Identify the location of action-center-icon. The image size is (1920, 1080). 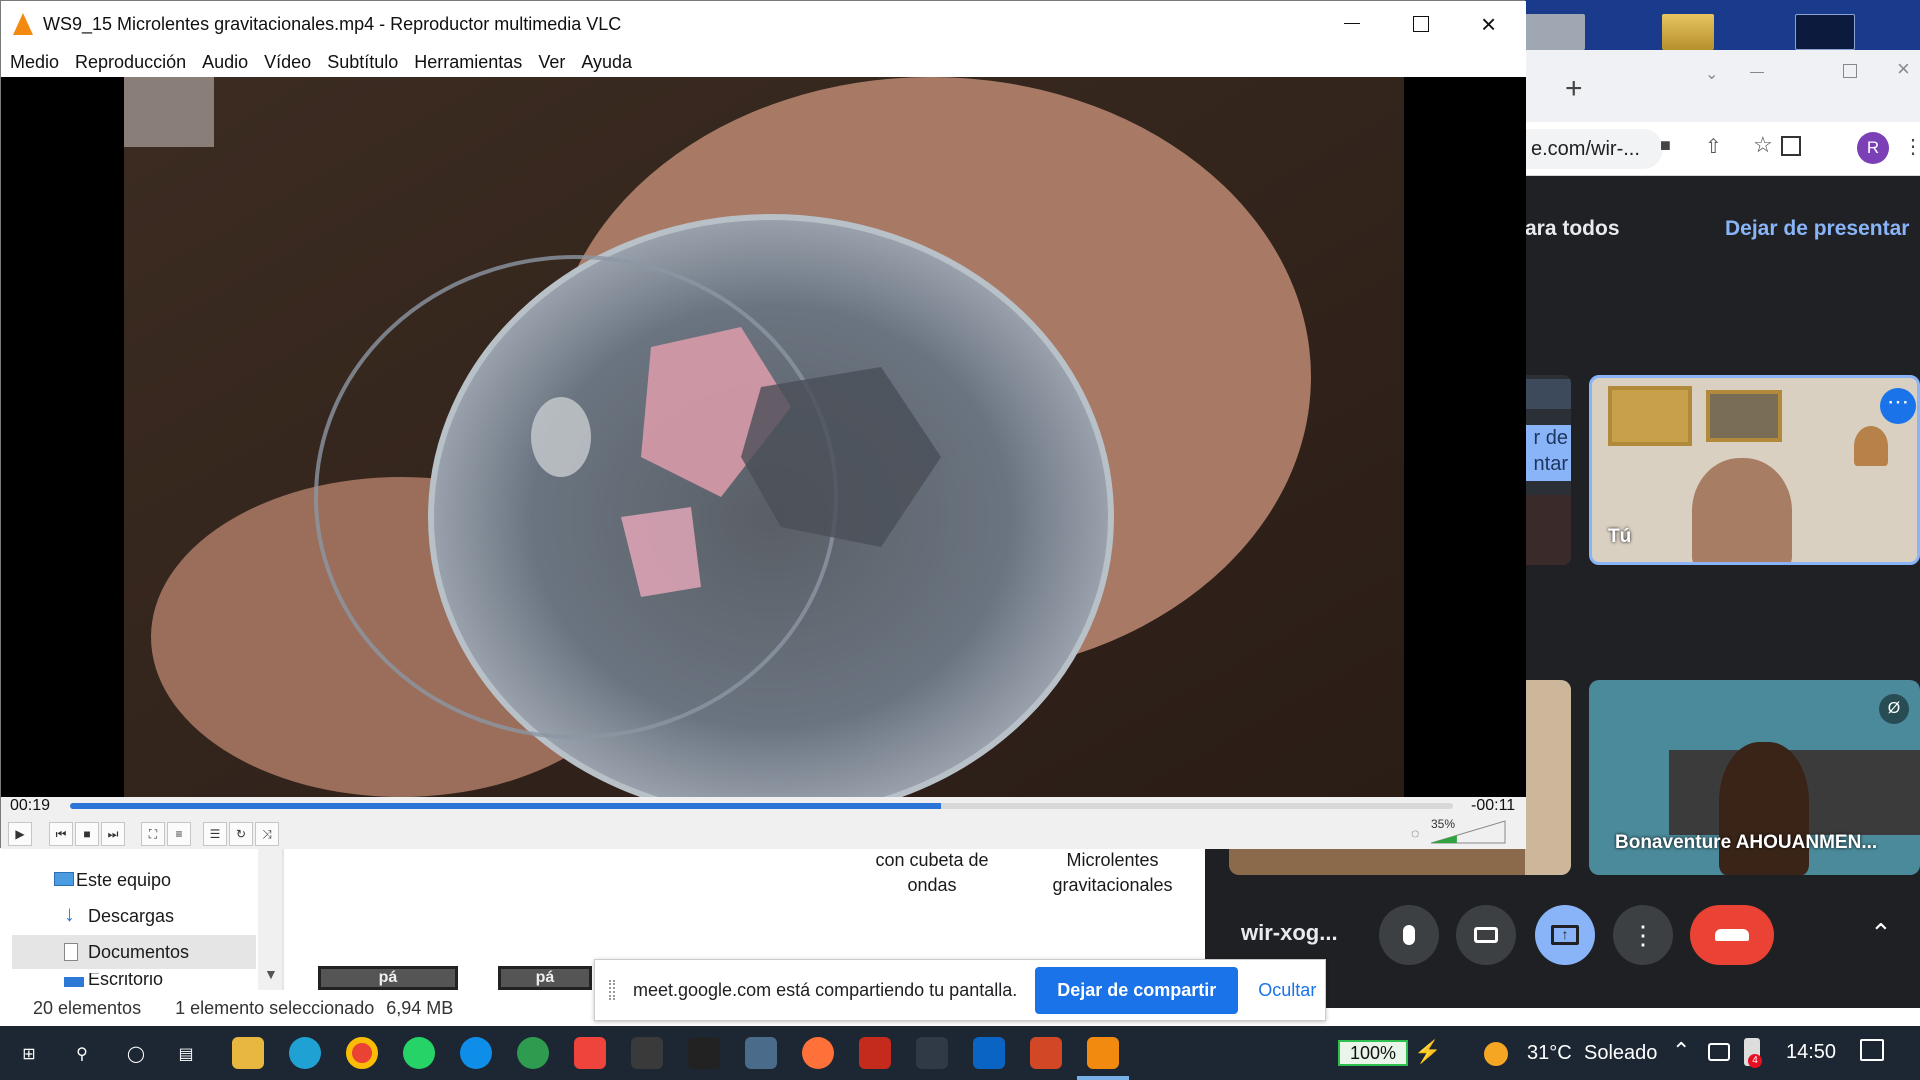
(1872, 1050).